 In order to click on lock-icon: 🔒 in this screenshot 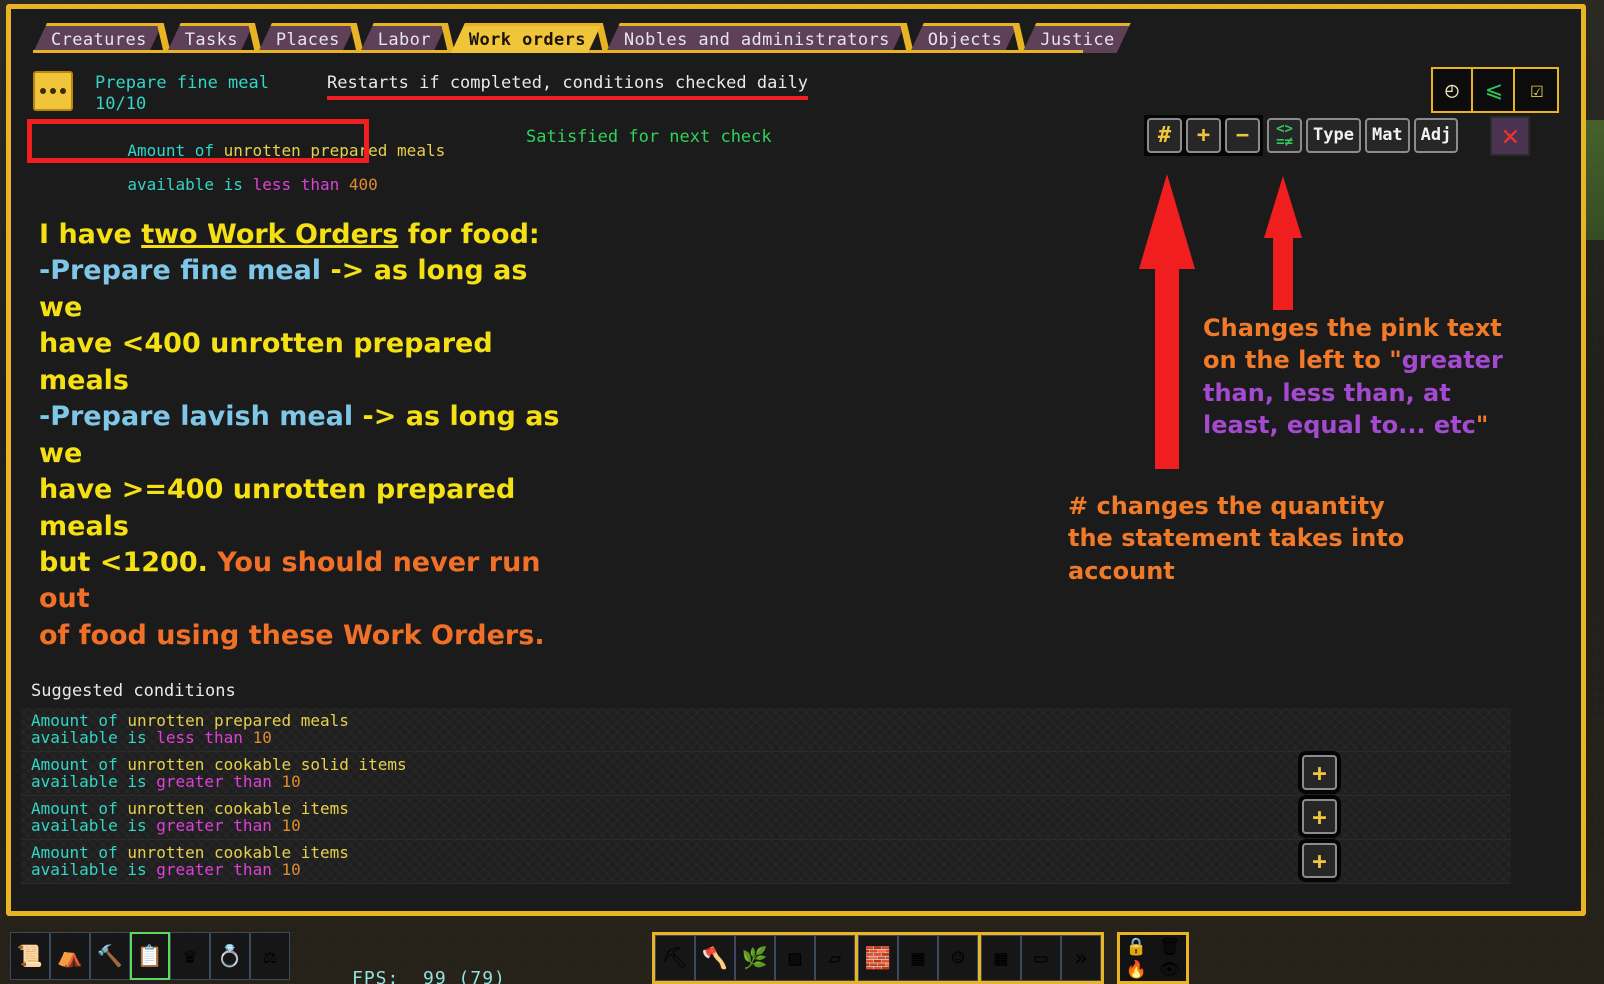, I will do `click(1136, 946)`.